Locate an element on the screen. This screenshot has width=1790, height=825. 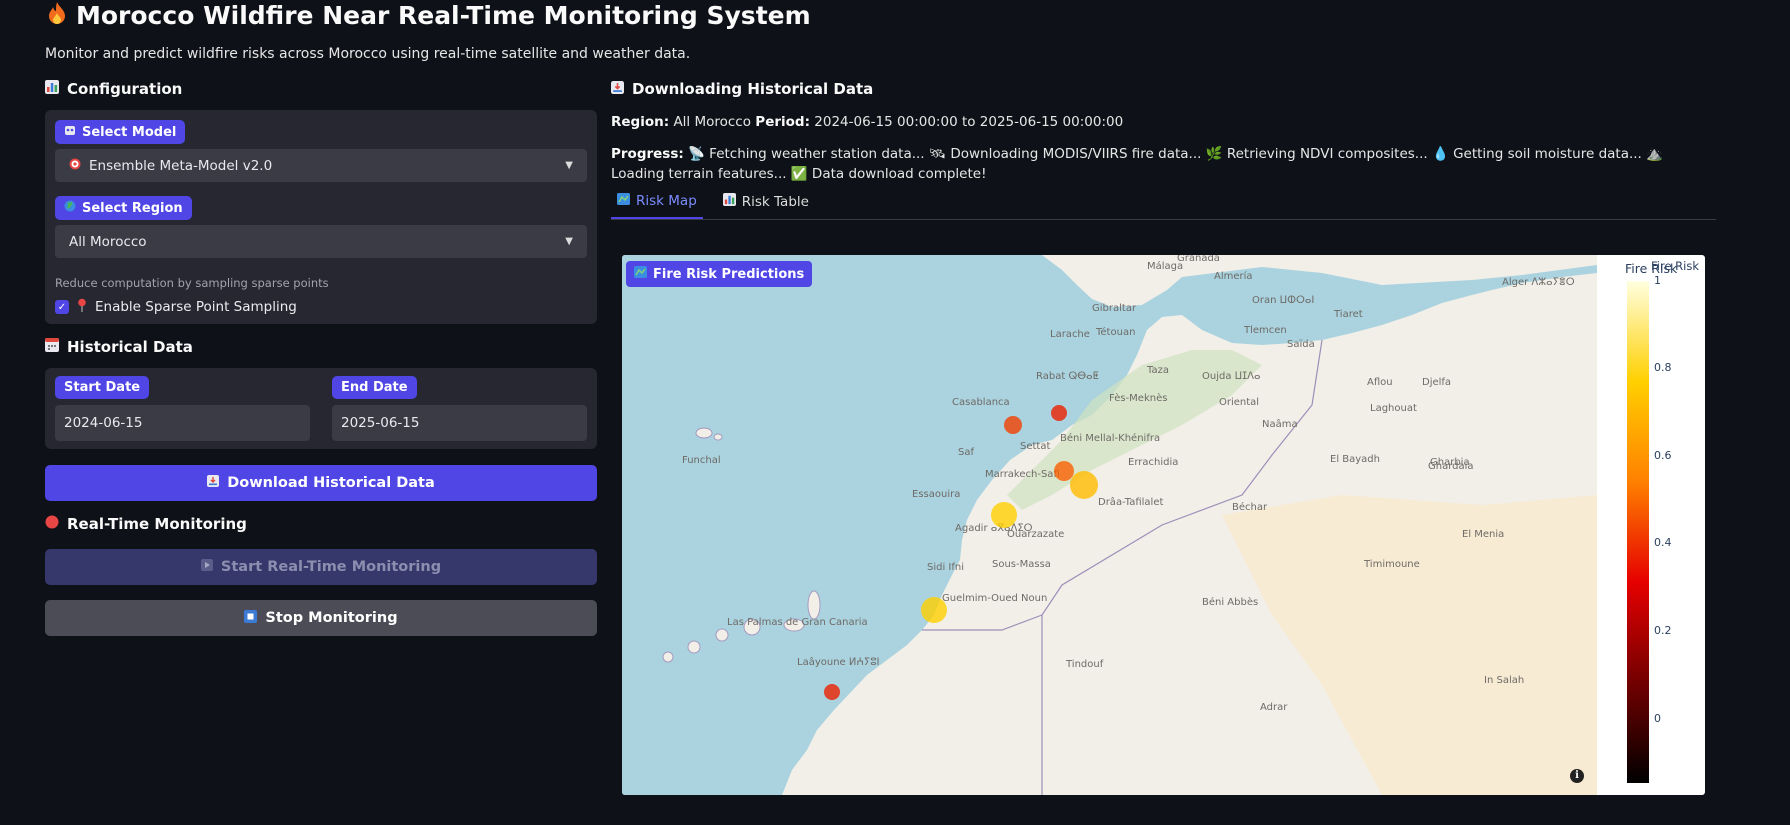
map-place-label: Aflou is located at coordinates (1380, 382).